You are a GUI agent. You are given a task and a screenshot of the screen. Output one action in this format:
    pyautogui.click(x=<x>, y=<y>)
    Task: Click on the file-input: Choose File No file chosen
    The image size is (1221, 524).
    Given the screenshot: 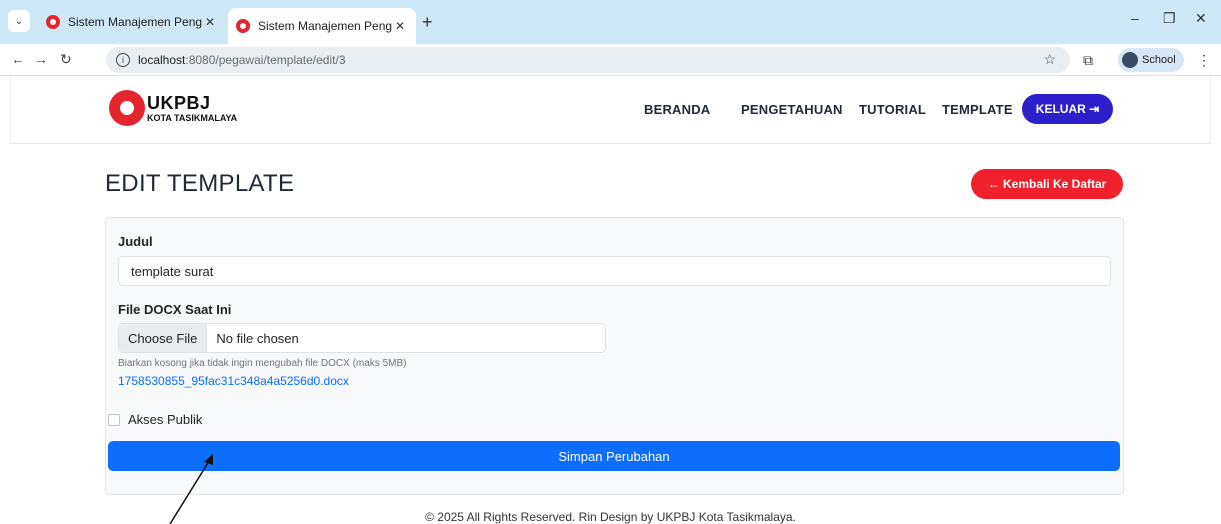 What is the action you would take?
    pyautogui.click(x=362, y=338)
    